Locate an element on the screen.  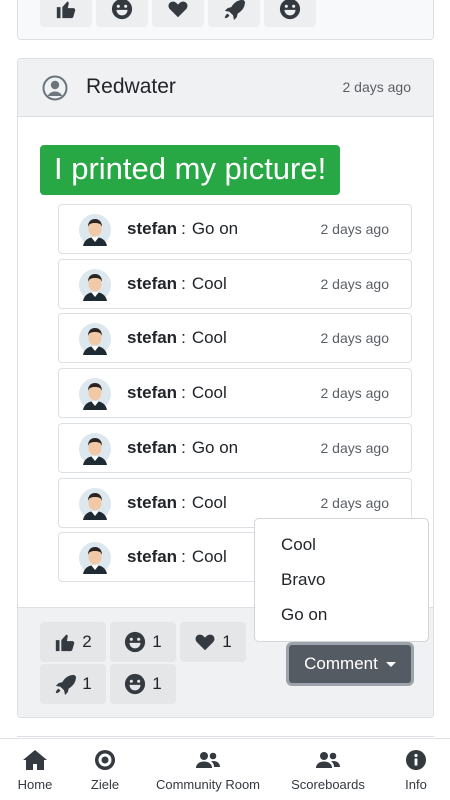
nav-item-home: Home is located at coordinates (35, 769).